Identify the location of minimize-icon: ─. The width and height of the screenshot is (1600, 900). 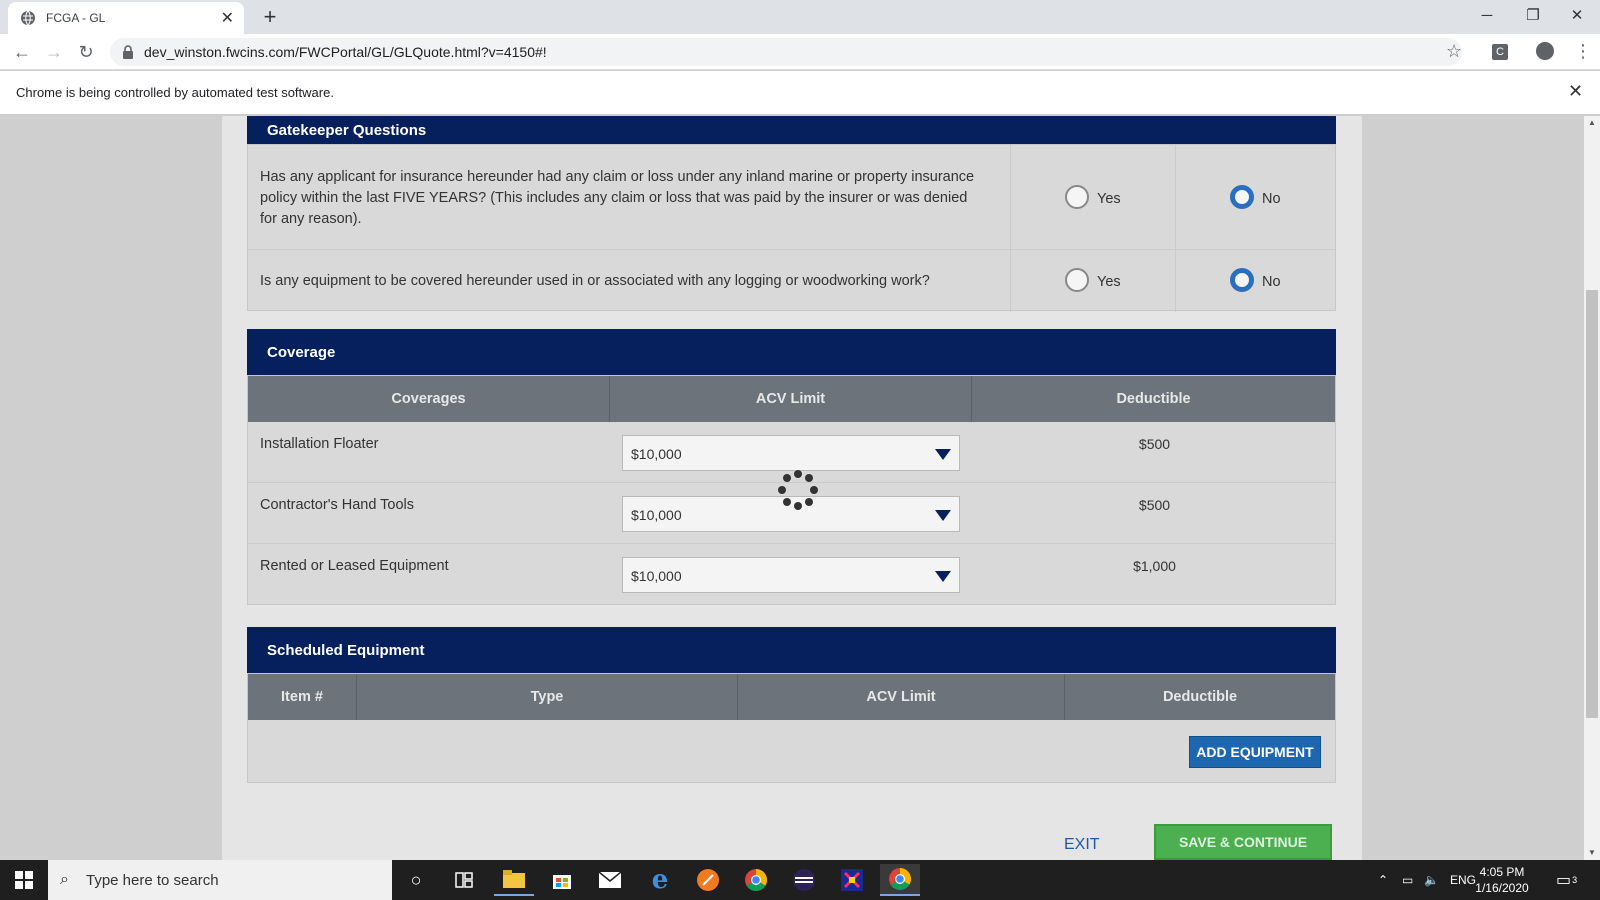
(1487, 15).